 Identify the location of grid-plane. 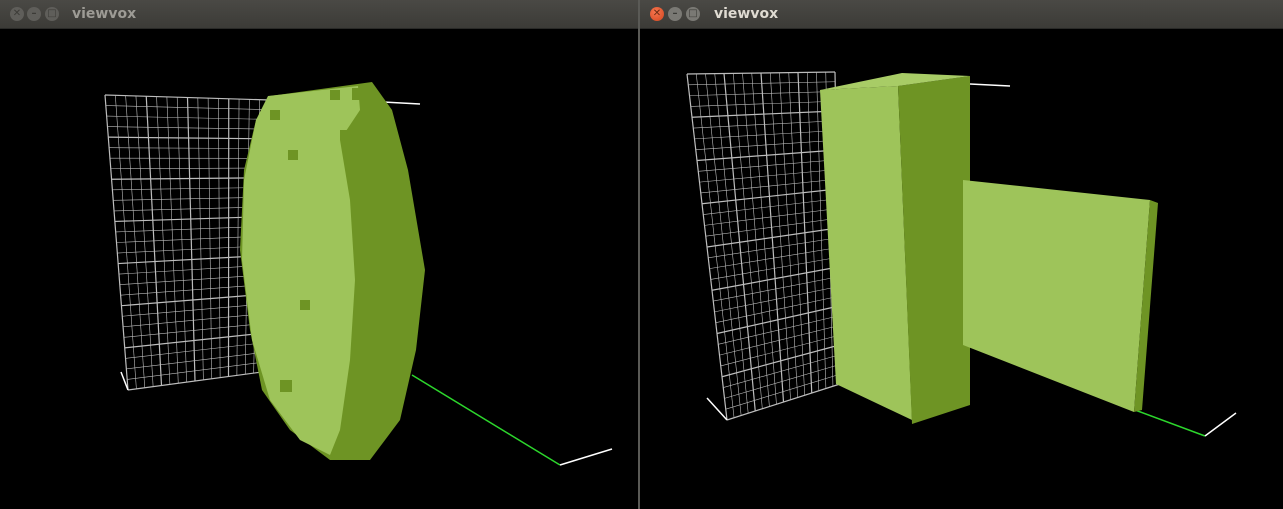
(763, 246).